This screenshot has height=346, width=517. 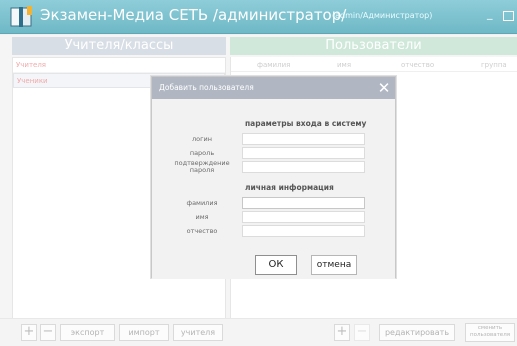 I want to click on confirm-password-label: подтверждение пароля, so click(x=202, y=167).